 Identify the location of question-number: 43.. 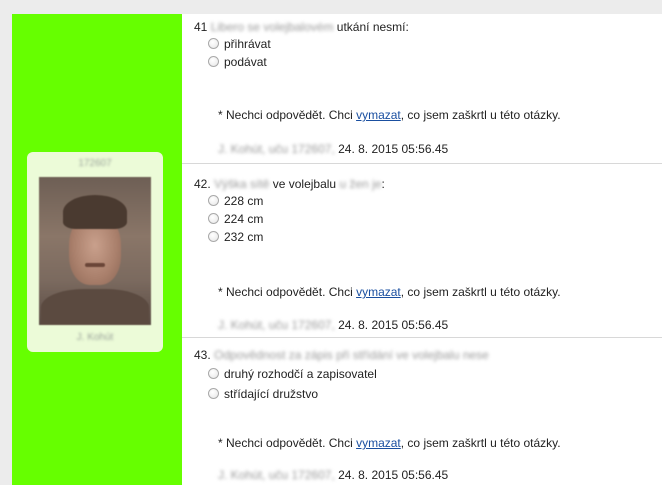
(202, 355).